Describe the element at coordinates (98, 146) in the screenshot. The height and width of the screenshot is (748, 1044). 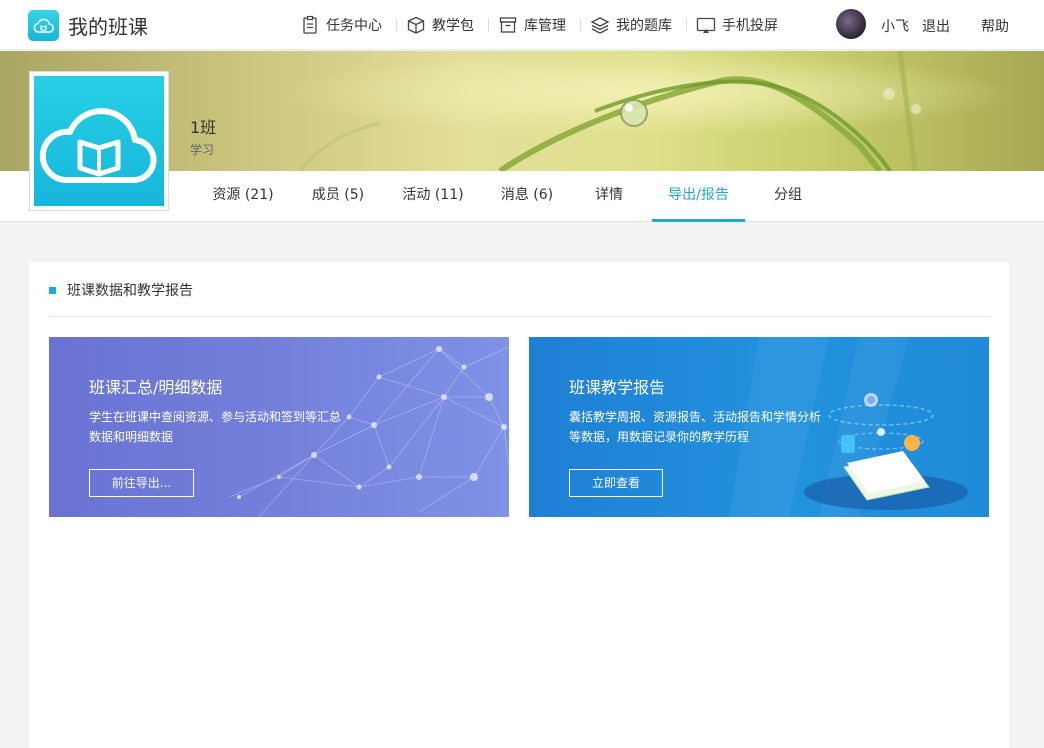
I see `cloud-book-icon` at that location.